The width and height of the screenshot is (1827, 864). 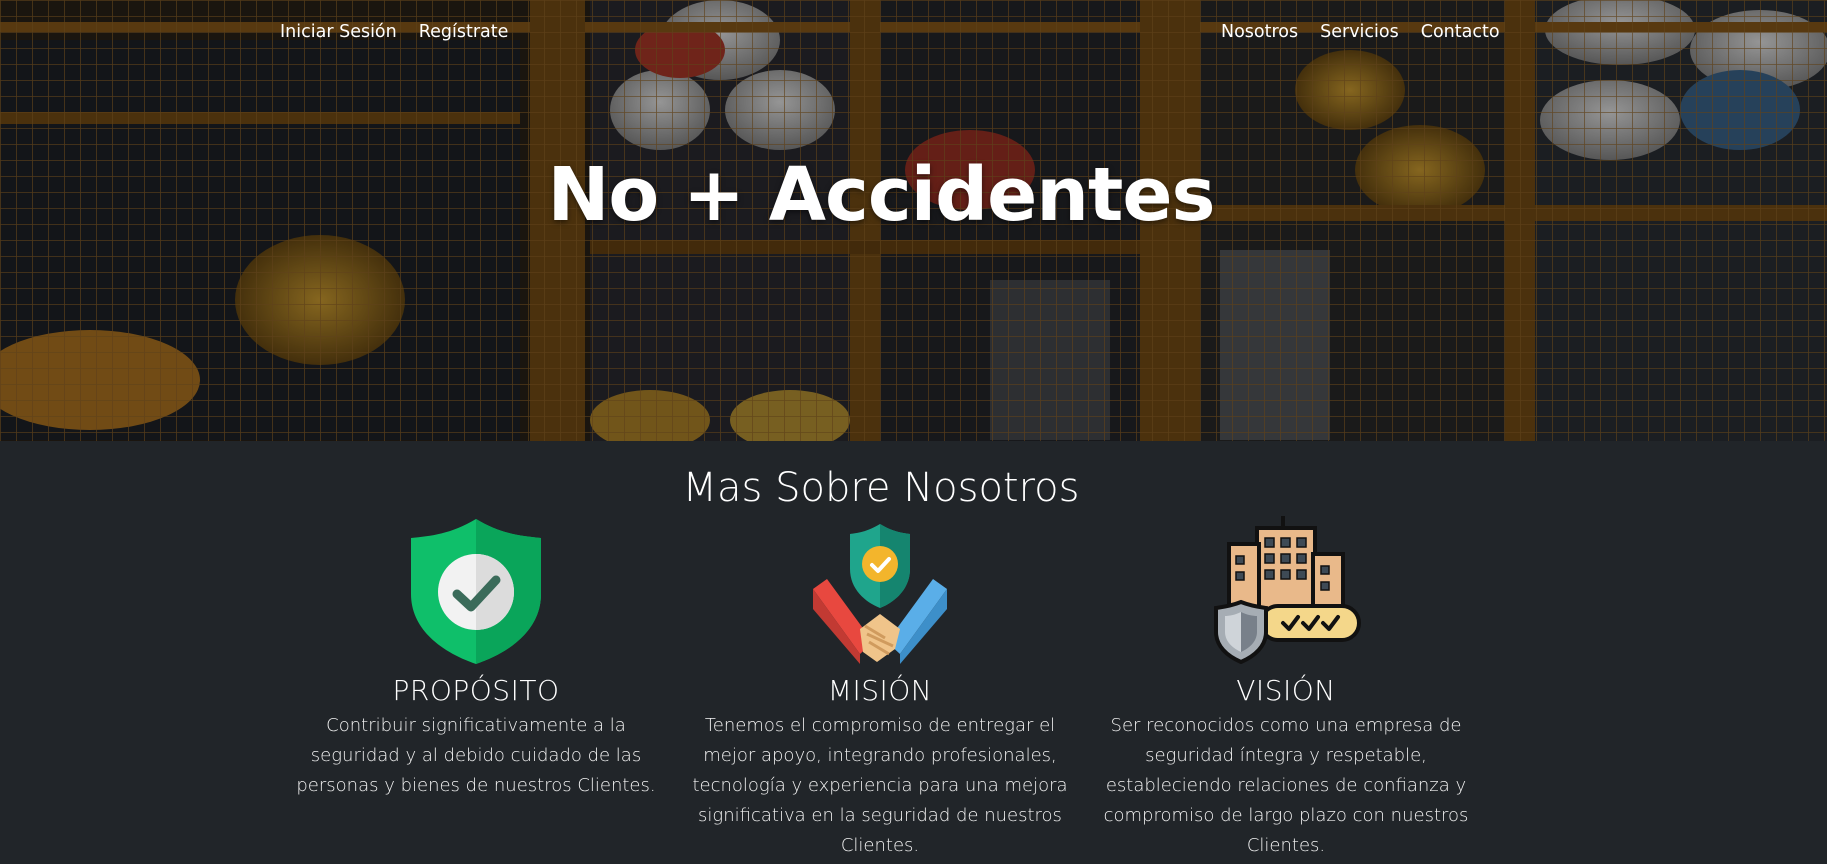 What do you see at coordinates (880, 594) in the screenshot?
I see `handshake-shield-icon` at bounding box center [880, 594].